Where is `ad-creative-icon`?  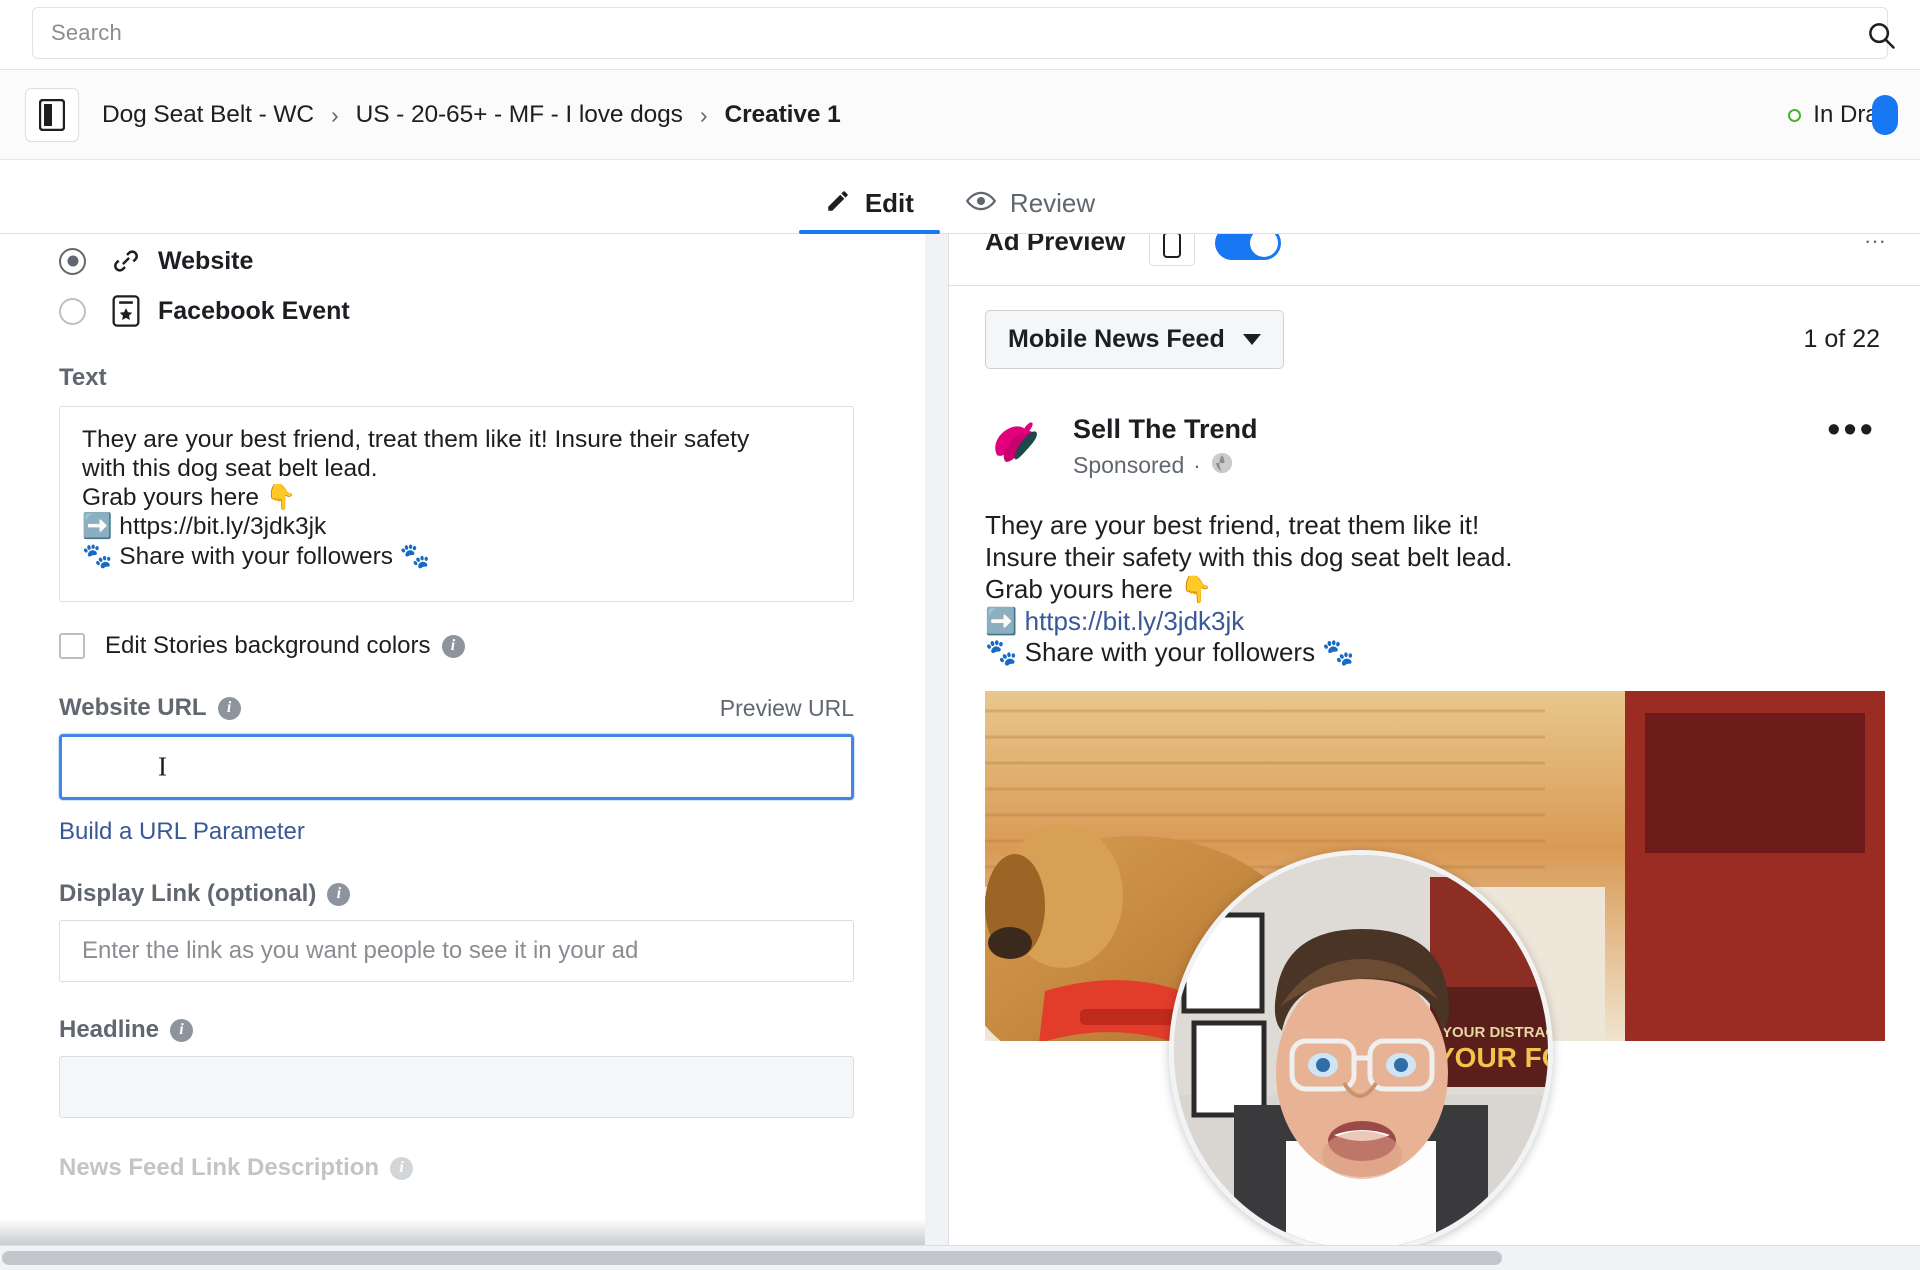 ad-creative-icon is located at coordinates (52, 115).